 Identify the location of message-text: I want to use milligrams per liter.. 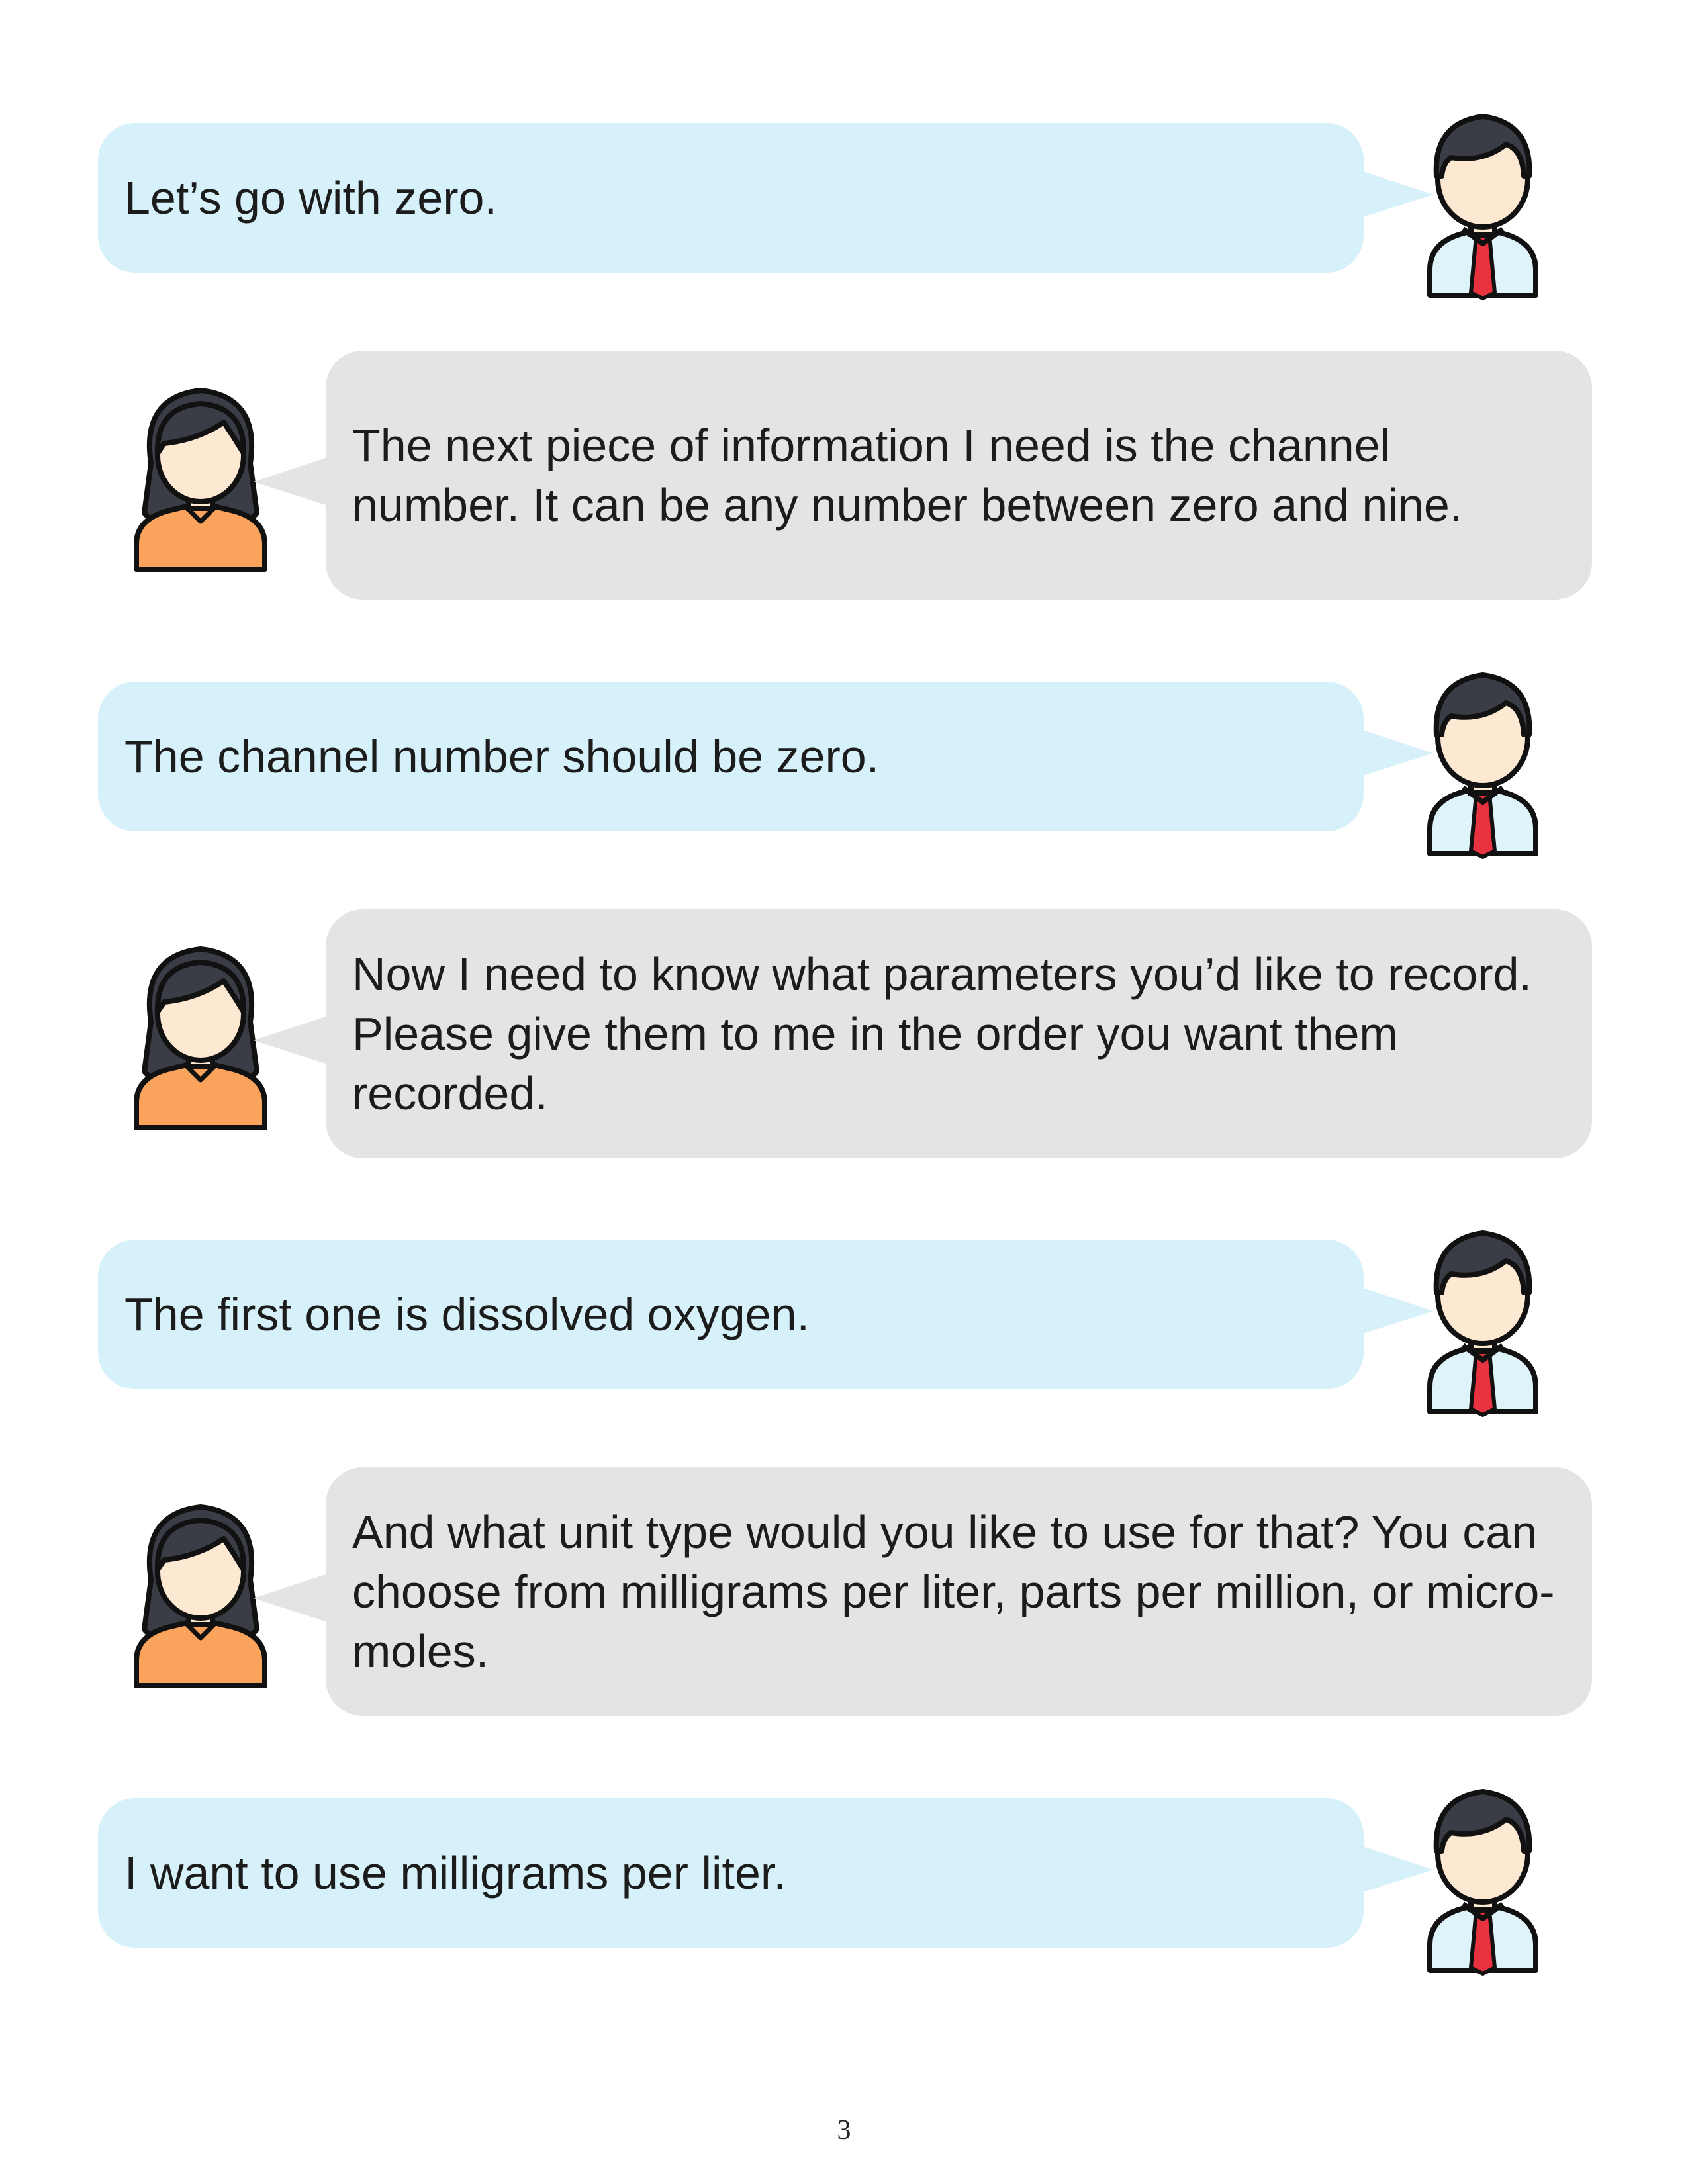
(455, 1873).